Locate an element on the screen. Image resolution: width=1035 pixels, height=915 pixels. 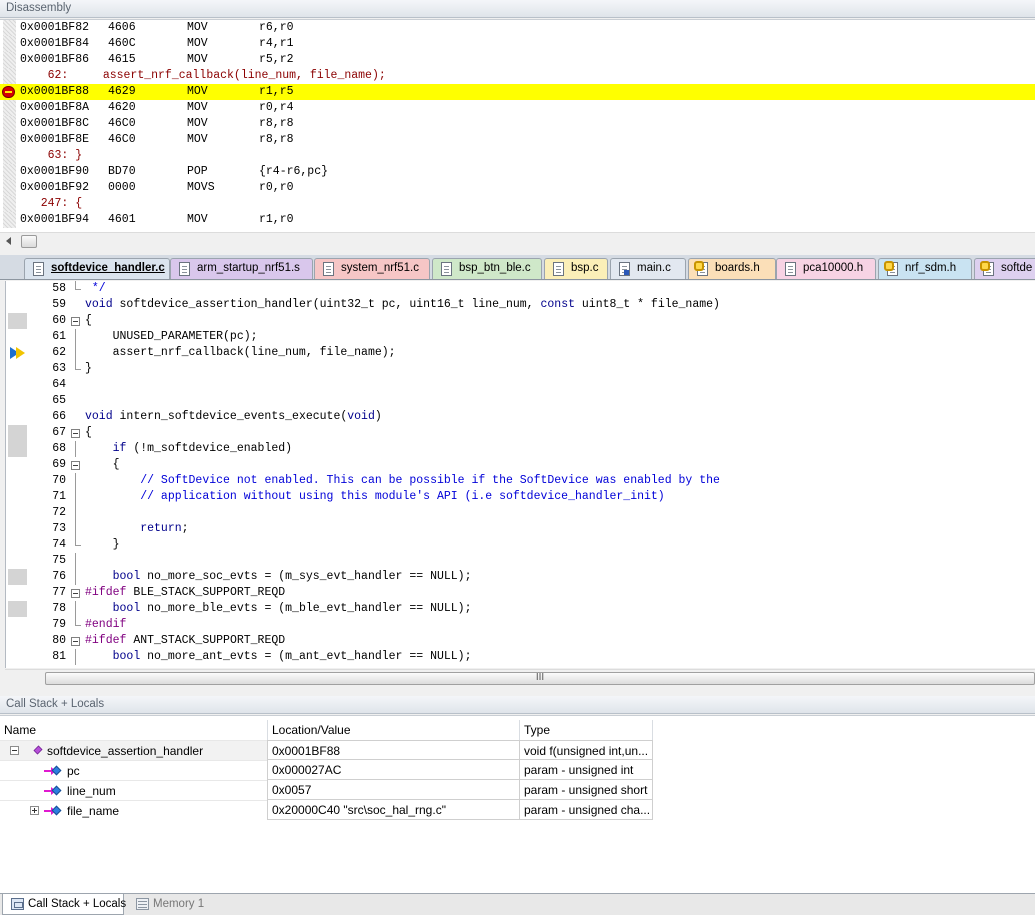
tab-call-stack-locals: Call Stack + Locals is located at coordinates (64, 904).